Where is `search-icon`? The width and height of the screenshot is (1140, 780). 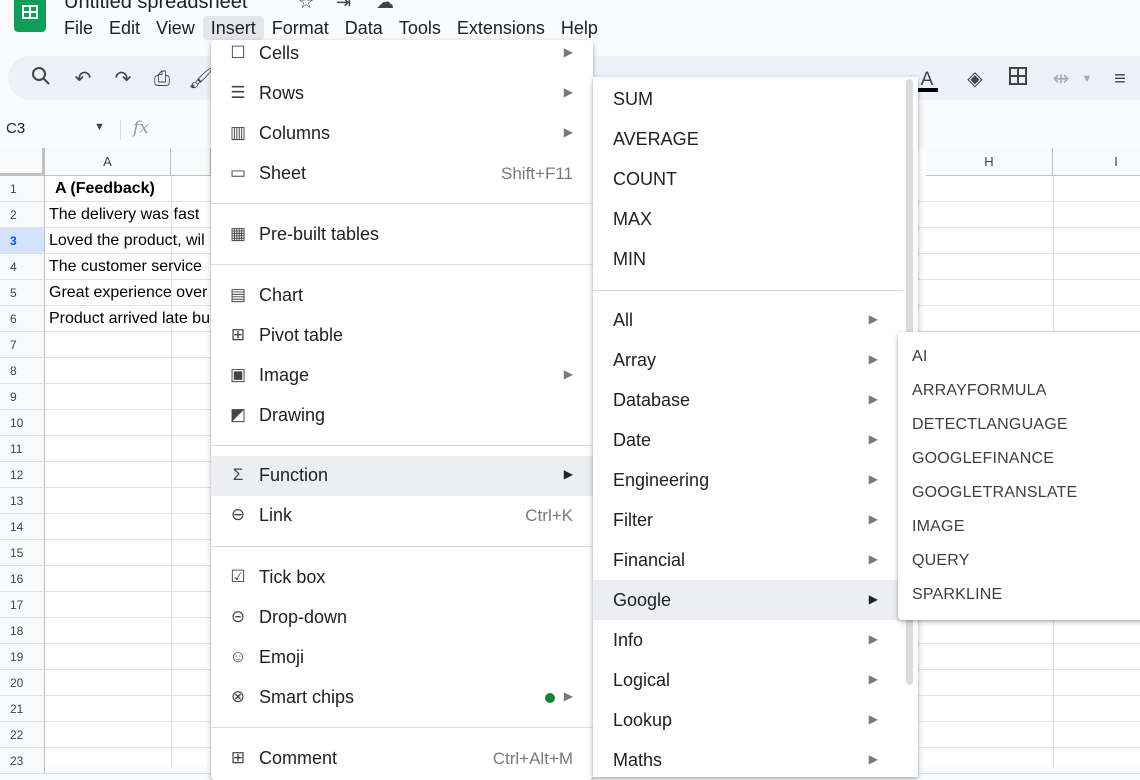 search-icon is located at coordinates (41, 79).